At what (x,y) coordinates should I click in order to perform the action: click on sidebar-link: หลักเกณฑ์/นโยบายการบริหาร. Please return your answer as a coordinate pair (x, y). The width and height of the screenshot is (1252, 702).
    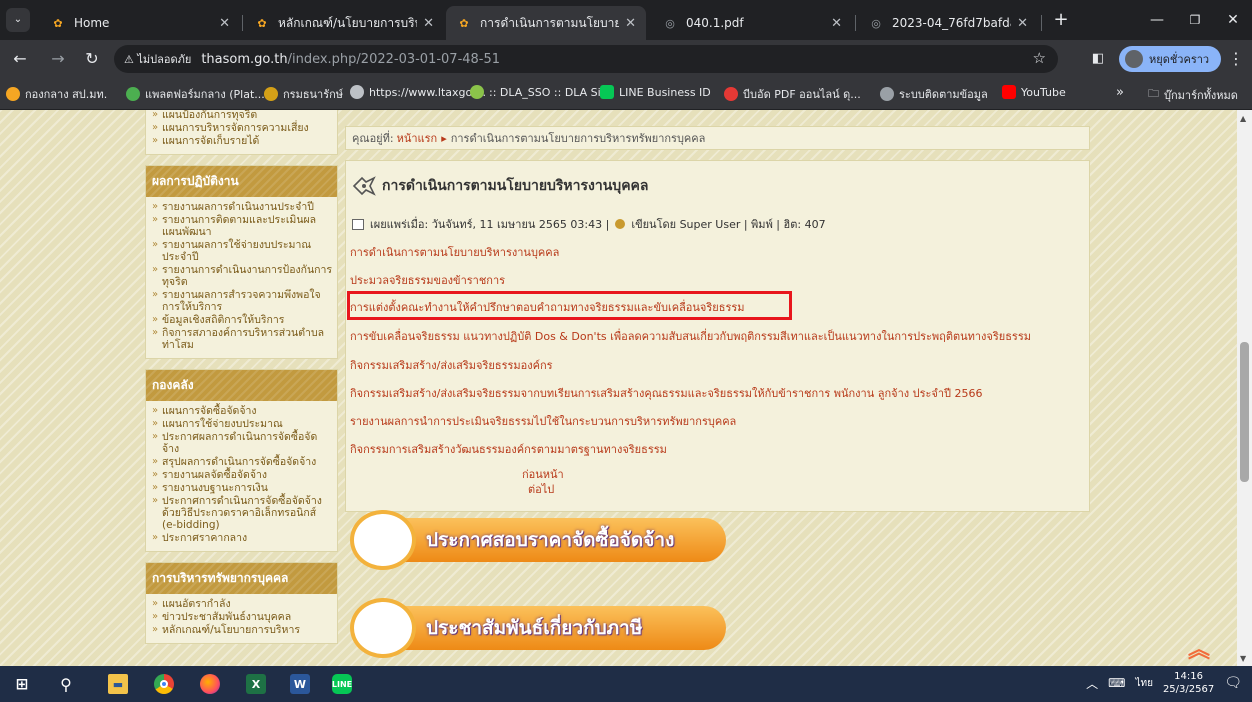
    Looking at the image, I should click on (242, 630).